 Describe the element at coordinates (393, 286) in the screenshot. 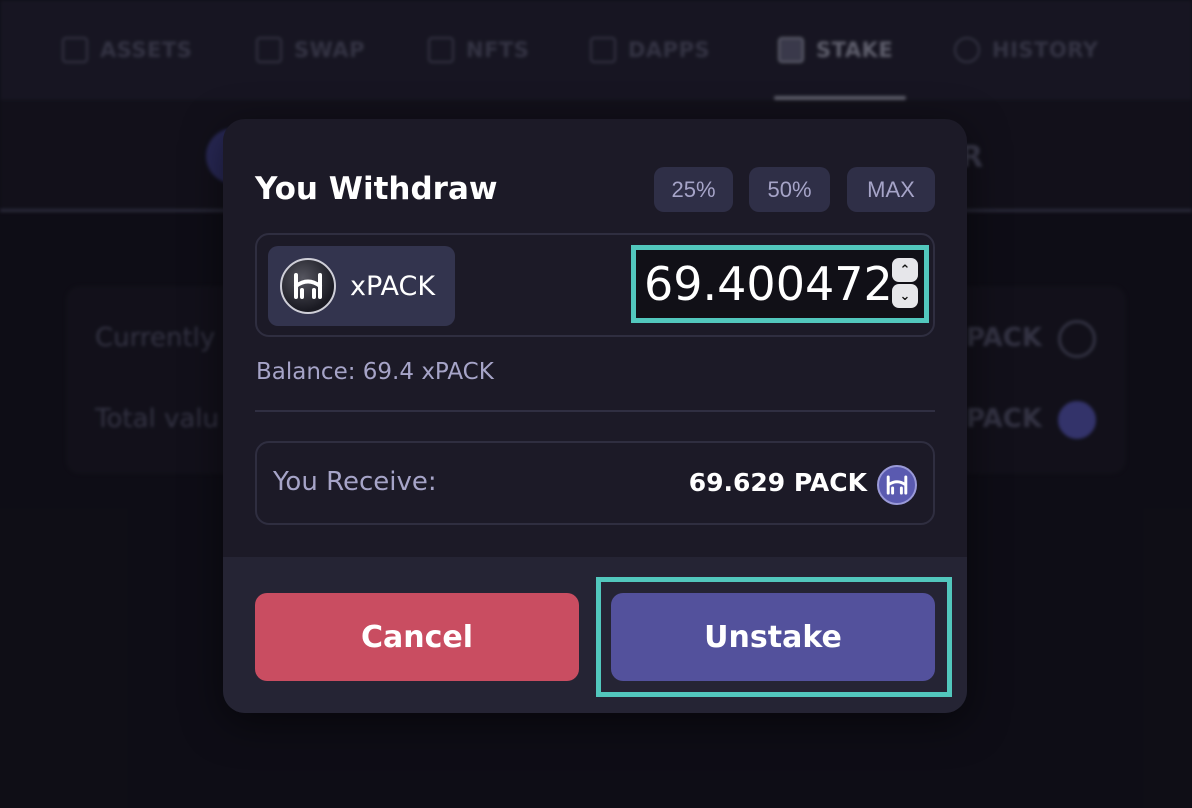

I see `token-name: xPACK` at that location.